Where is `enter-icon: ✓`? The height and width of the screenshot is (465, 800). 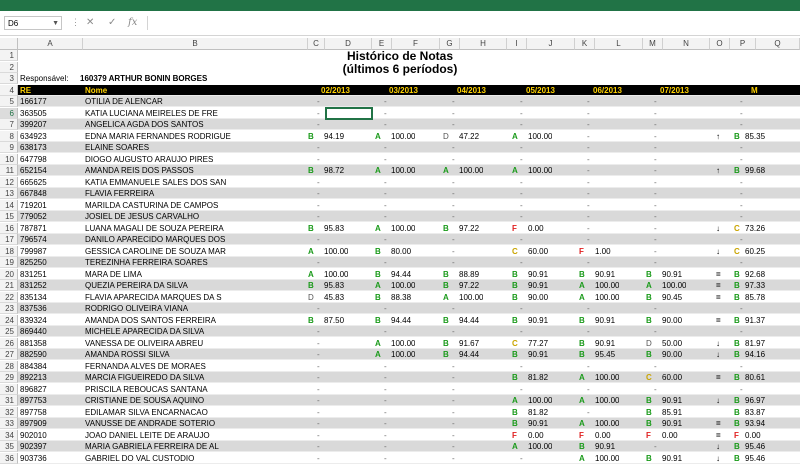 enter-icon: ✓ is located at coordinates (112, 23).